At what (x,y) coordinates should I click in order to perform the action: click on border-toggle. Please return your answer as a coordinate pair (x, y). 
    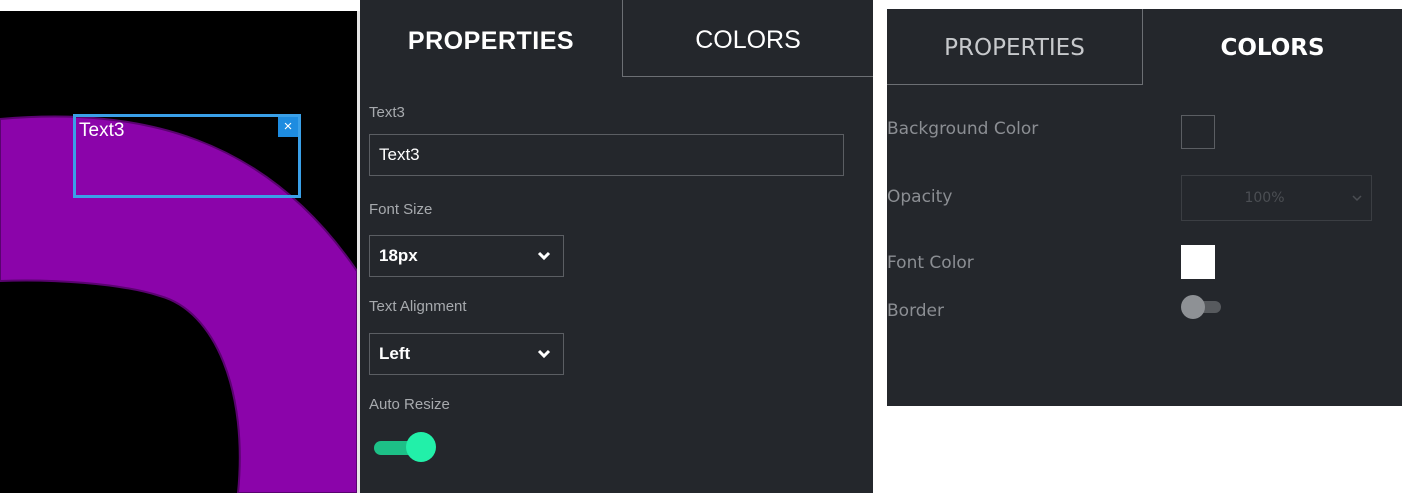
    Looking at the image, I should click on (1203, 307).